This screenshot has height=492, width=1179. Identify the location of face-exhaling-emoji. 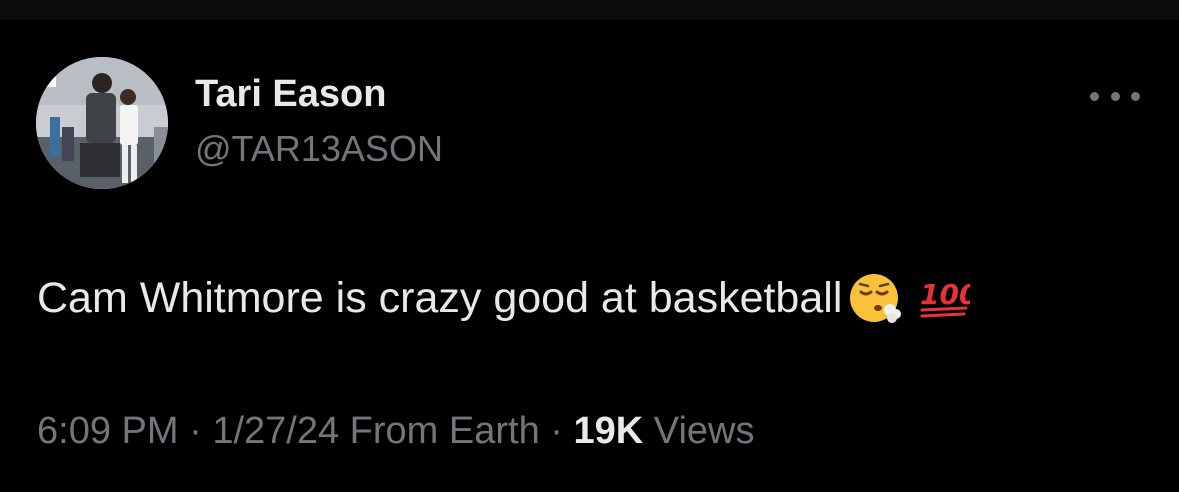
(876, 298).